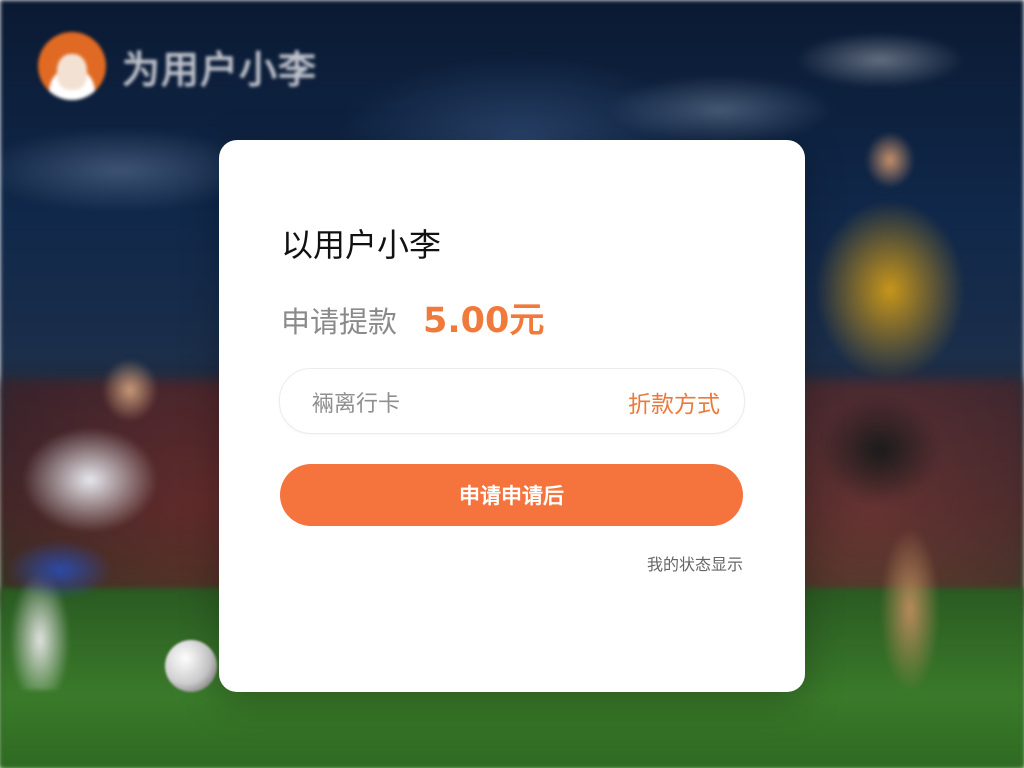 The image size is (1024, 768). What do you see at coordinates (512, 401) in the screenshot?
I see `payment-method-field: 裲离行卡 折款方式` at bounding box center [512, 401].